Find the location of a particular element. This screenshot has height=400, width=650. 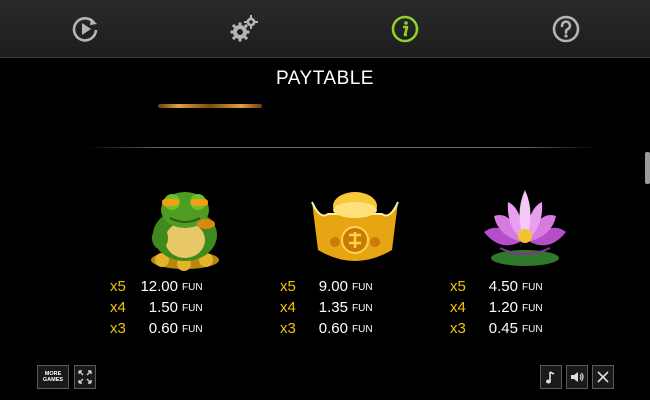

pay-row: x4 1.35 FUN is located at coordinates (355, 309).